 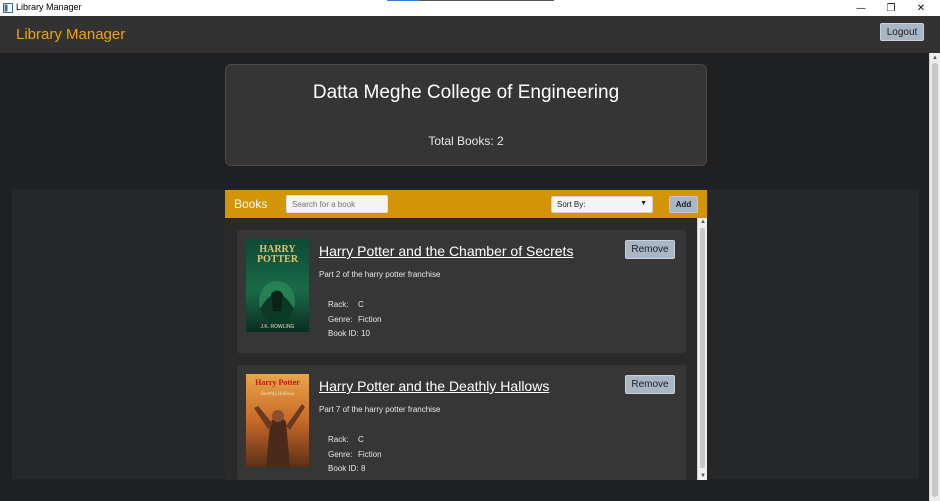 I want to click on add-book-button: Add, so click(x=683, y=204).